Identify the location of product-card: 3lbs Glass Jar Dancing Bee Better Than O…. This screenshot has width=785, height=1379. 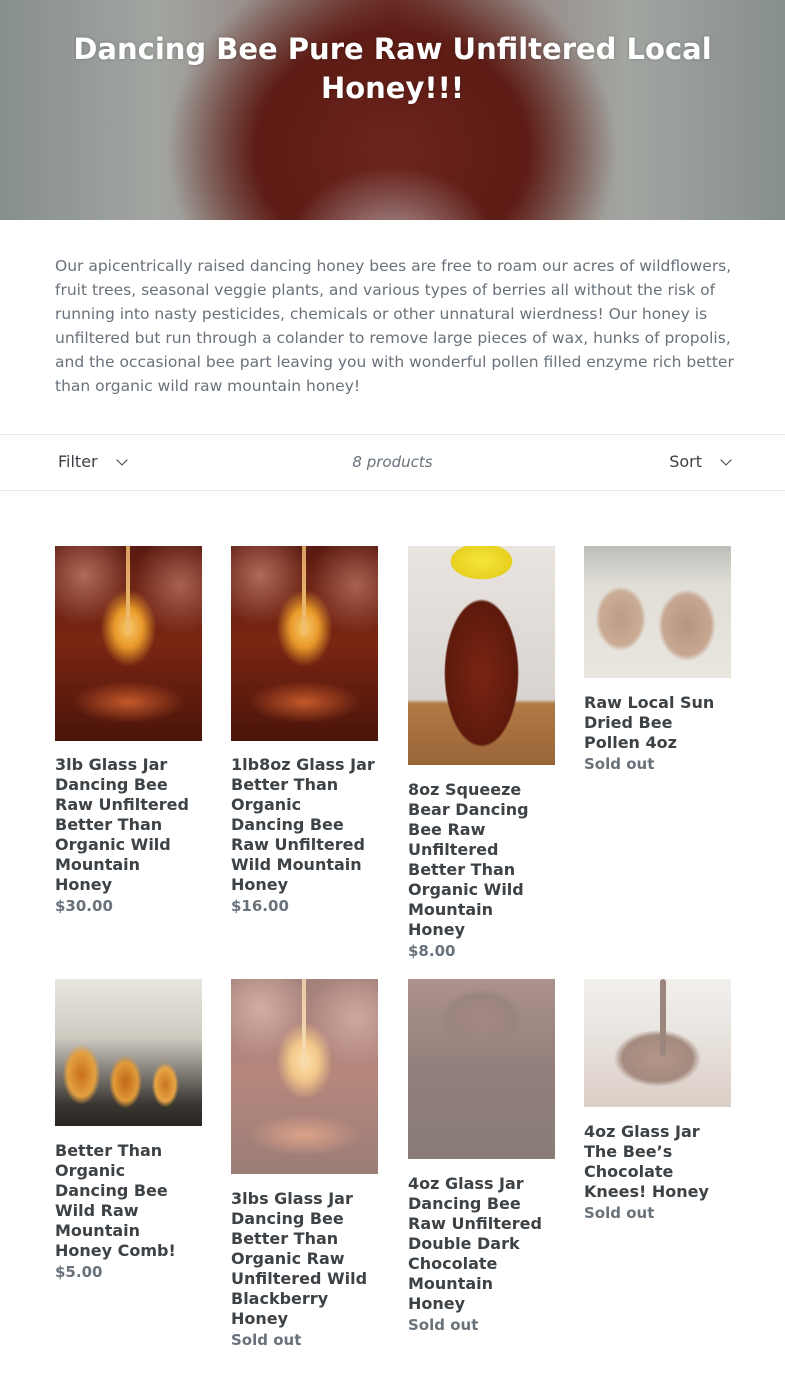
(304, 1165).